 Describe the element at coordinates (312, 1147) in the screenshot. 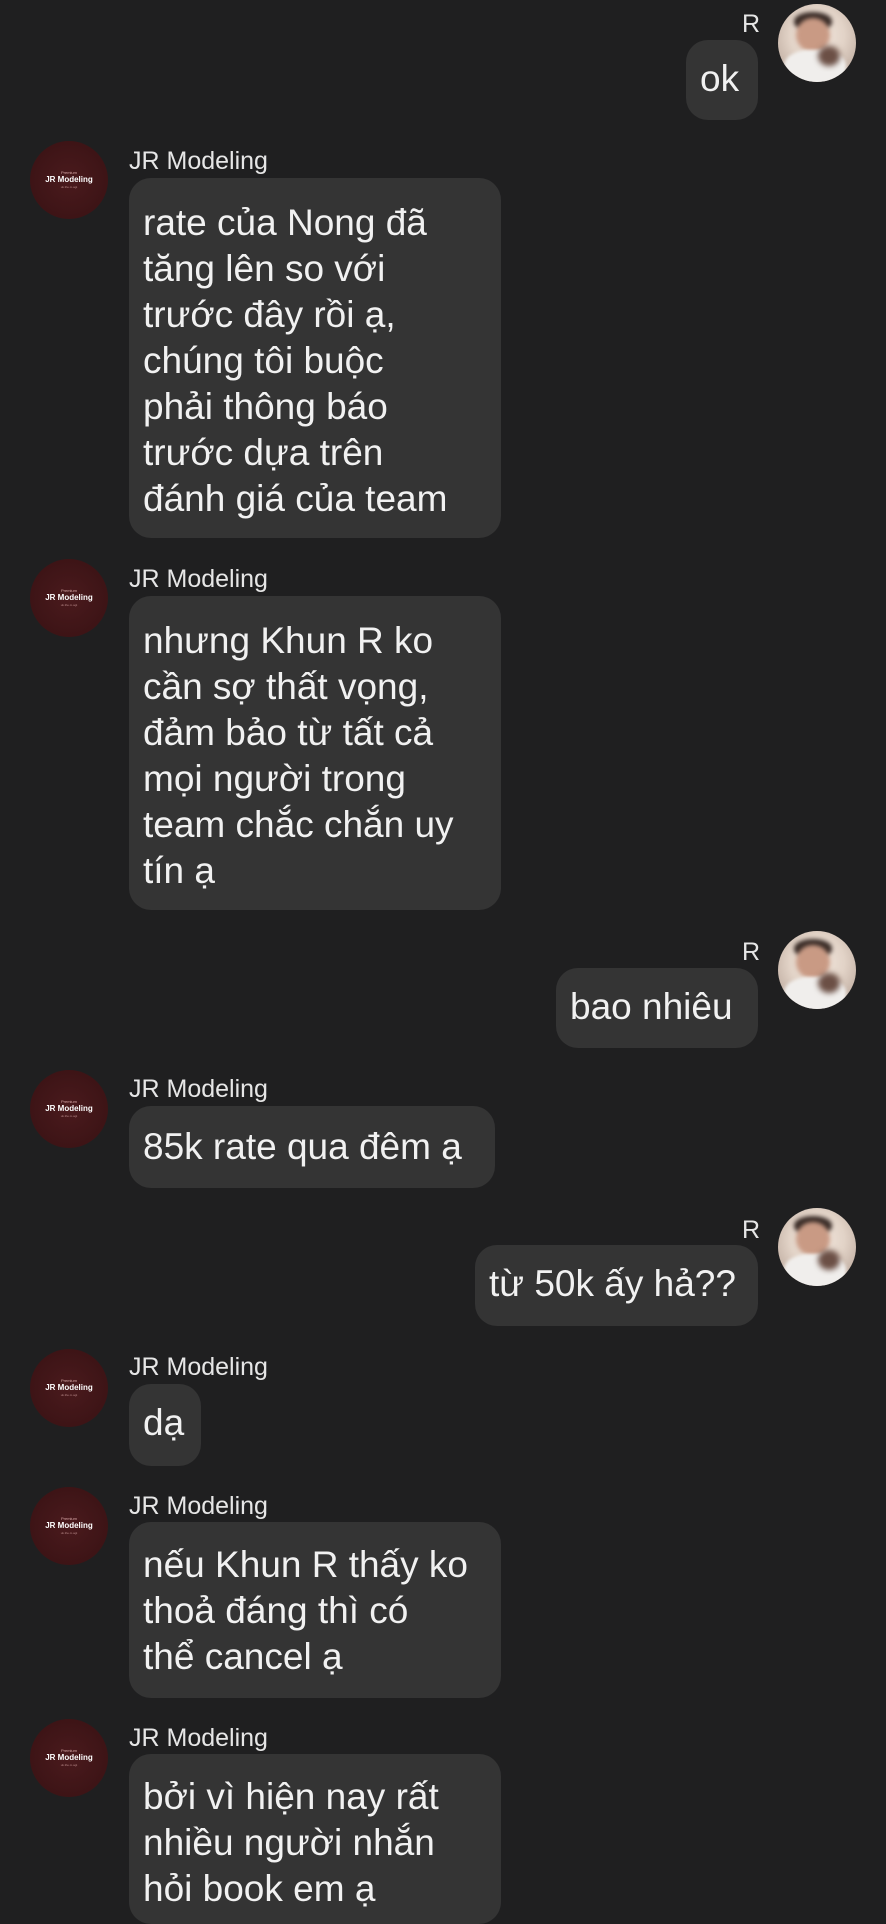

I see `message-bubble-received: 85k rate qua đêm ạ` at that location.